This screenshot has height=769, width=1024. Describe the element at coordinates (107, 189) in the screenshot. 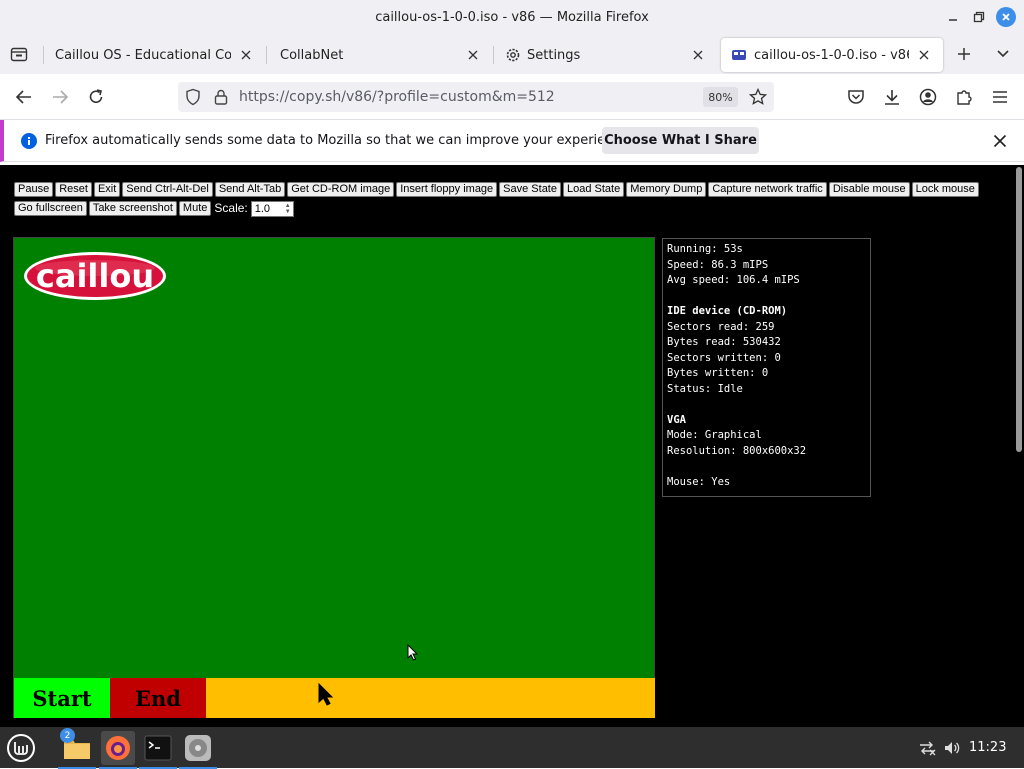

I see `exit-button: Exit` at that location.